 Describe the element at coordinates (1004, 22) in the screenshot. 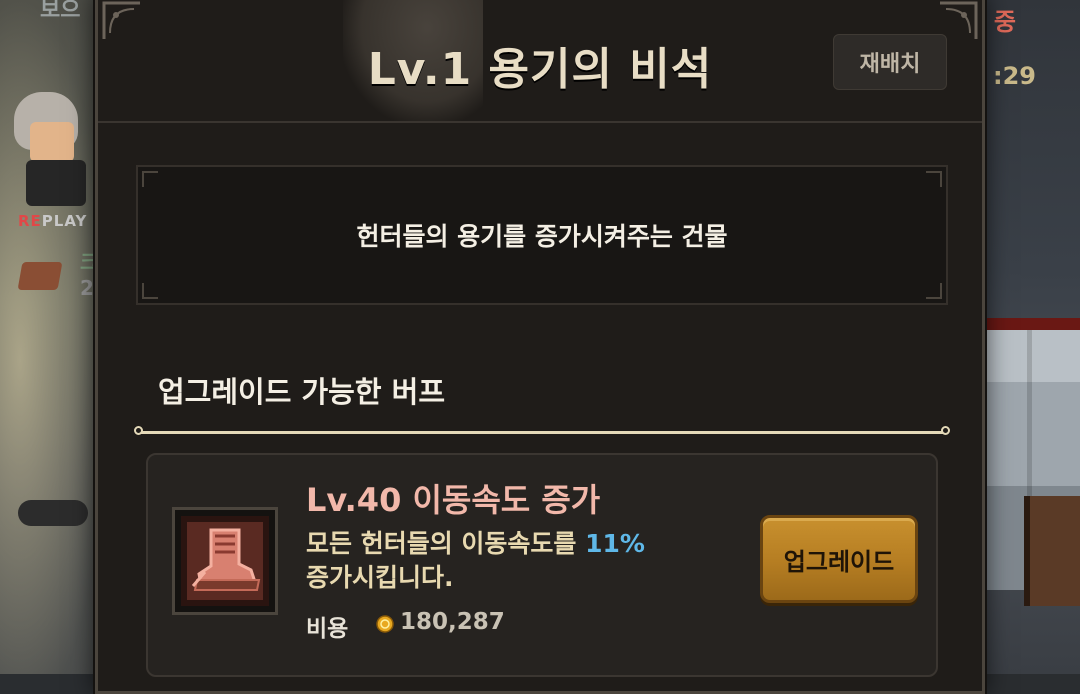

I see `background-status-text: 중` at that location.